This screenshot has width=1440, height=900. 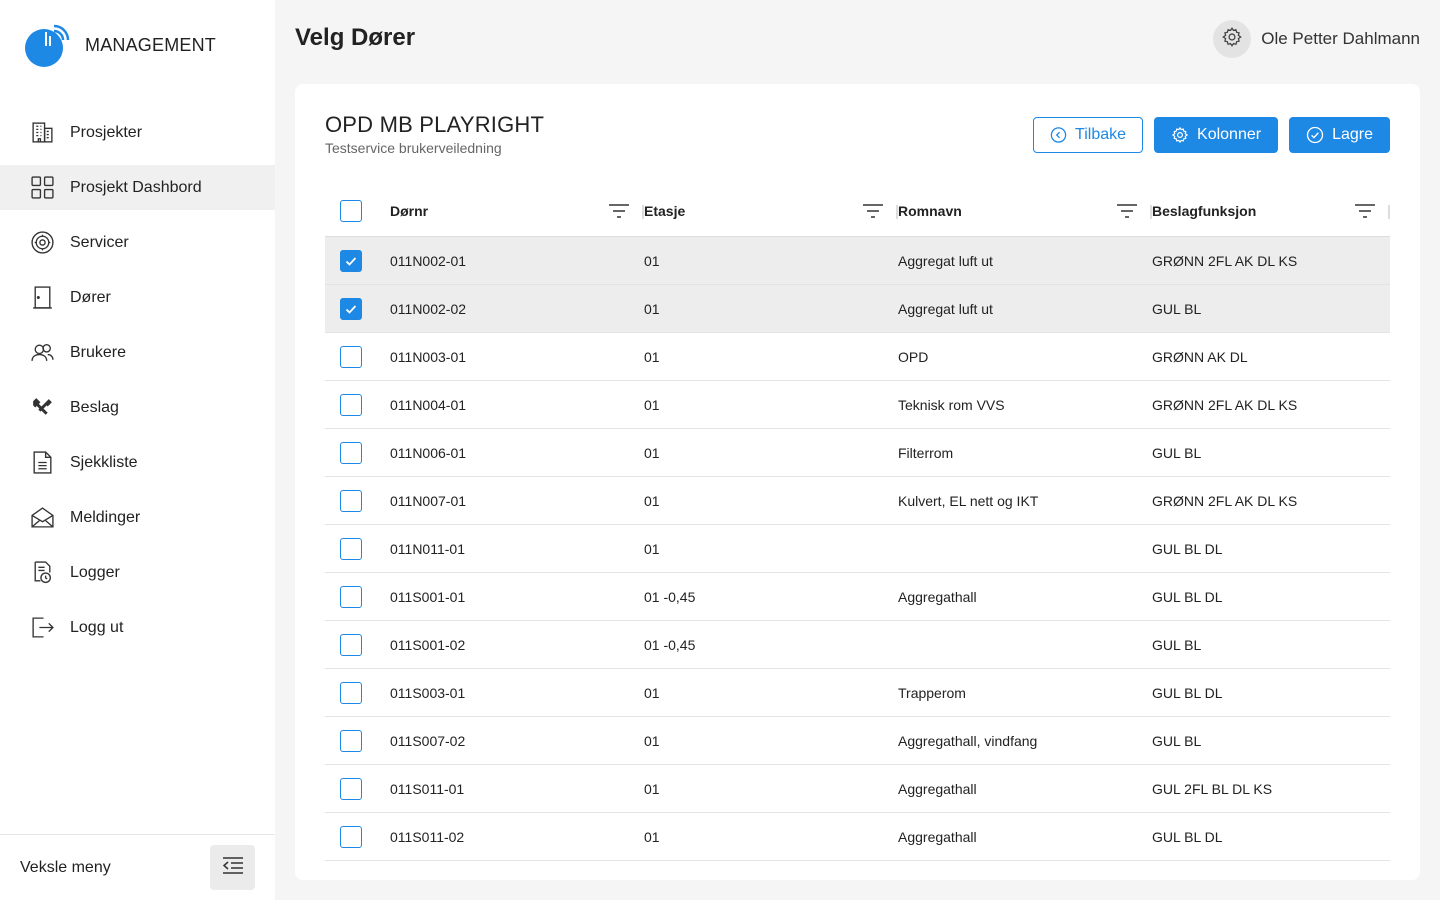 What do you see at coordinates (428, 452) in the screenshot?
I see `cell-dornr: 011N006-01` at bounding box center [428, 452].